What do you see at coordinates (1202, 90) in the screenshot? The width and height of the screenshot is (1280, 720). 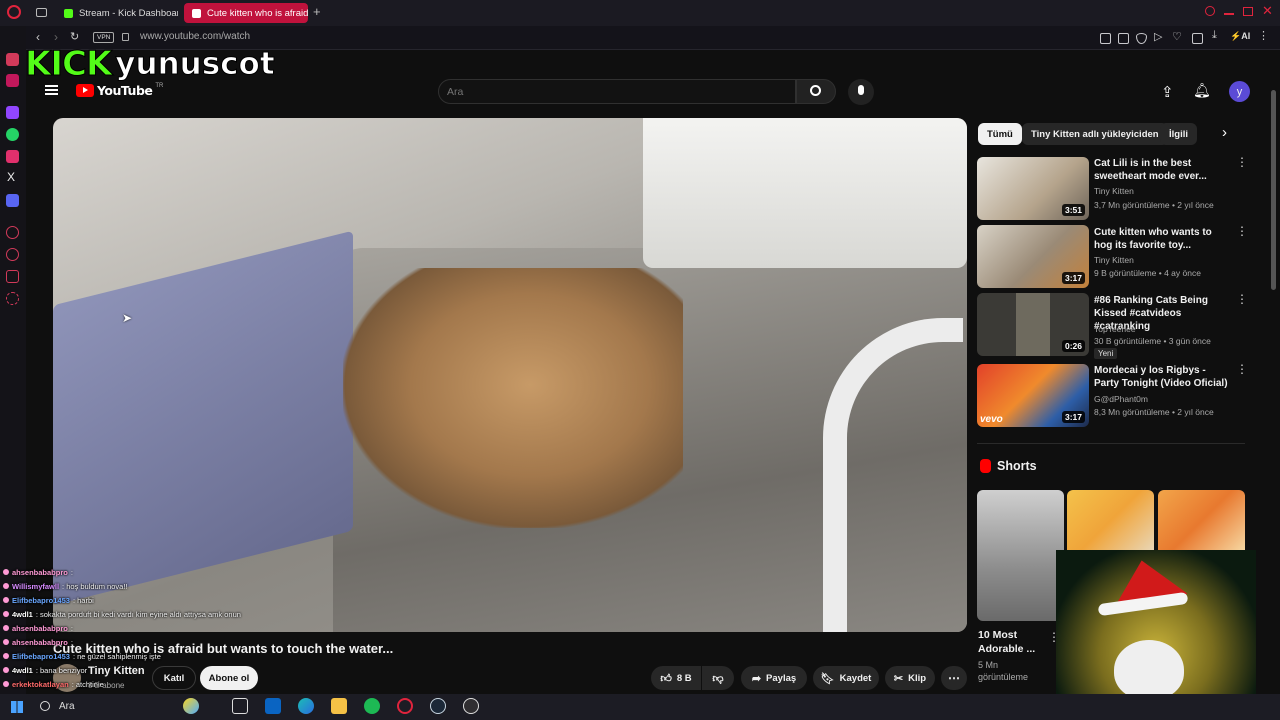 I see `notifications-bell-icon: 🔔︎` at bounding box center [1202, 90].